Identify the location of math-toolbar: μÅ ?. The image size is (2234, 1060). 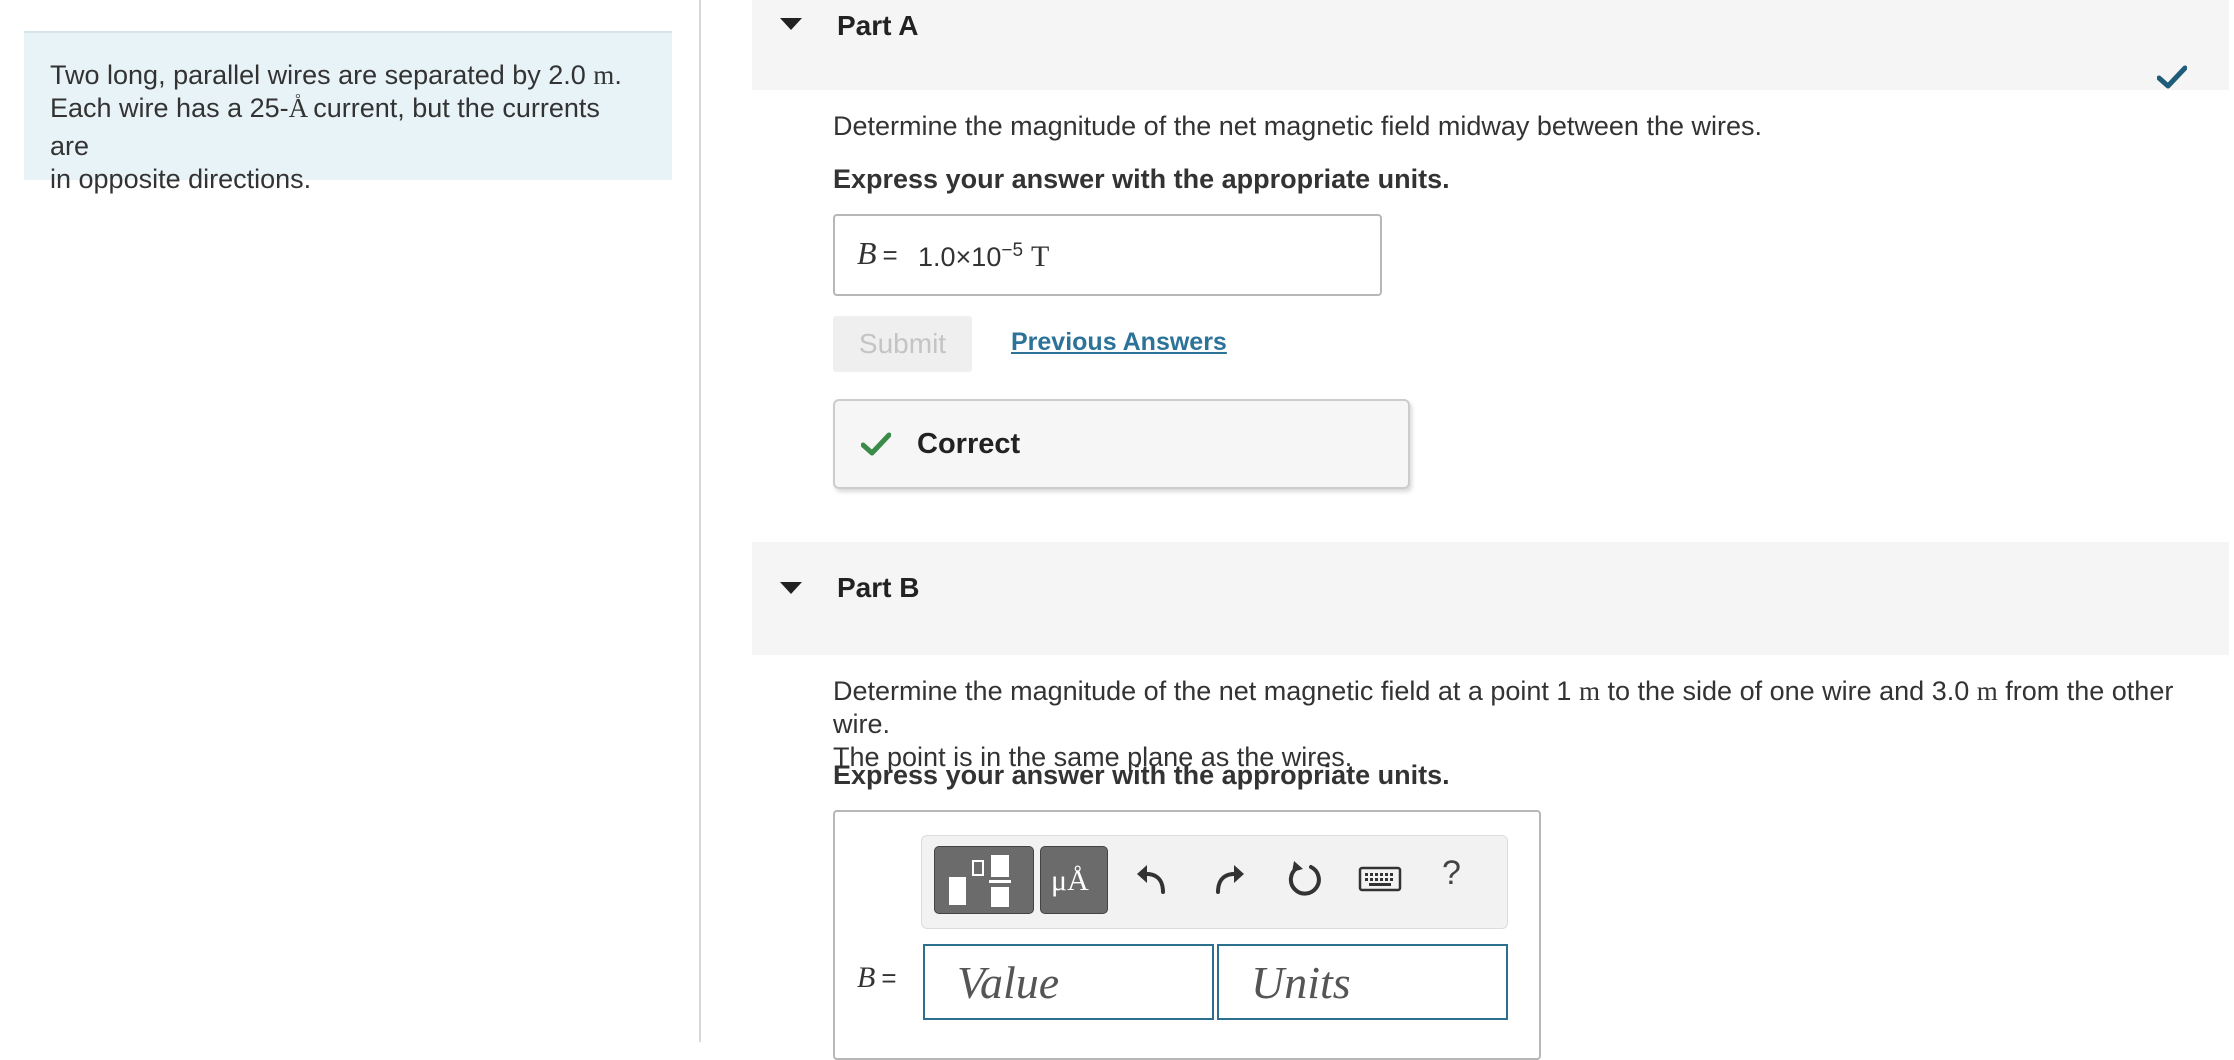
(1214, 882).